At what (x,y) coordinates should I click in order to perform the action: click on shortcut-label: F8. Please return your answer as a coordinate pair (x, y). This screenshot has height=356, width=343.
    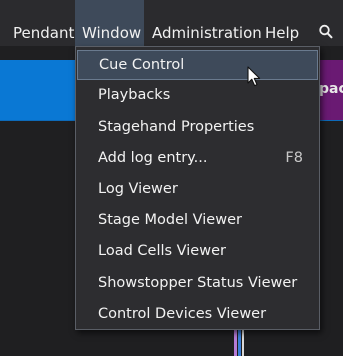
    Looking at the image, I should click on (294, 158).